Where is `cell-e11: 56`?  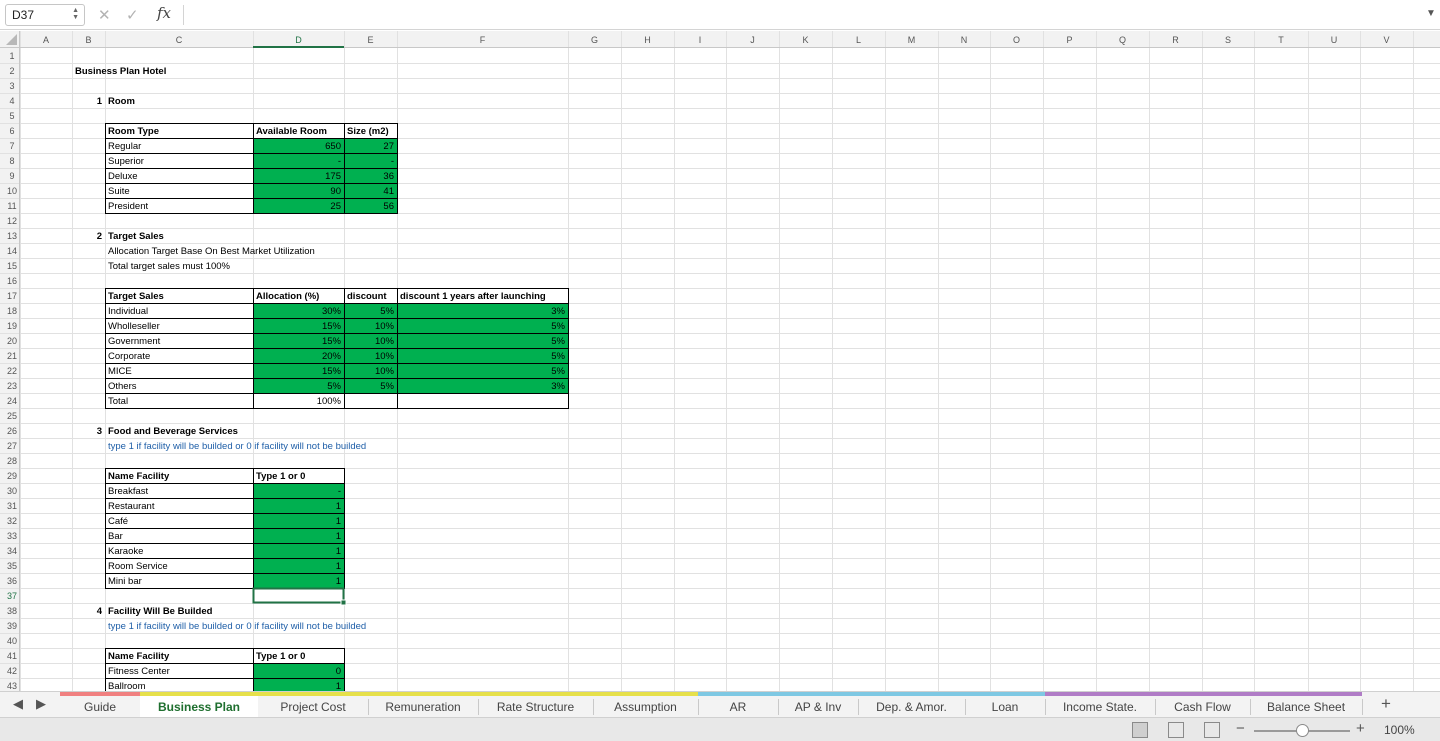
cell-e11: 56 is located at coordinates (388, 206).